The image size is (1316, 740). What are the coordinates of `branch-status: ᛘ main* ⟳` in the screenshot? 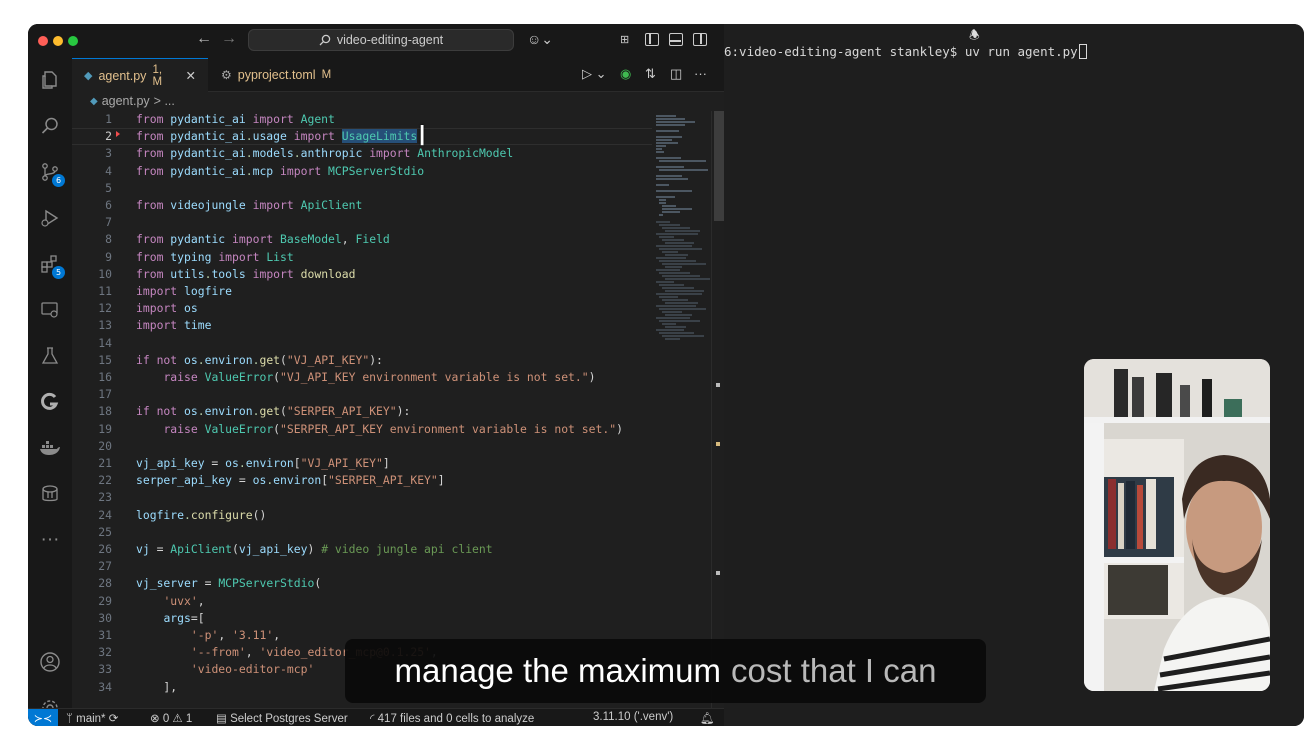 It's located at (92, 718).